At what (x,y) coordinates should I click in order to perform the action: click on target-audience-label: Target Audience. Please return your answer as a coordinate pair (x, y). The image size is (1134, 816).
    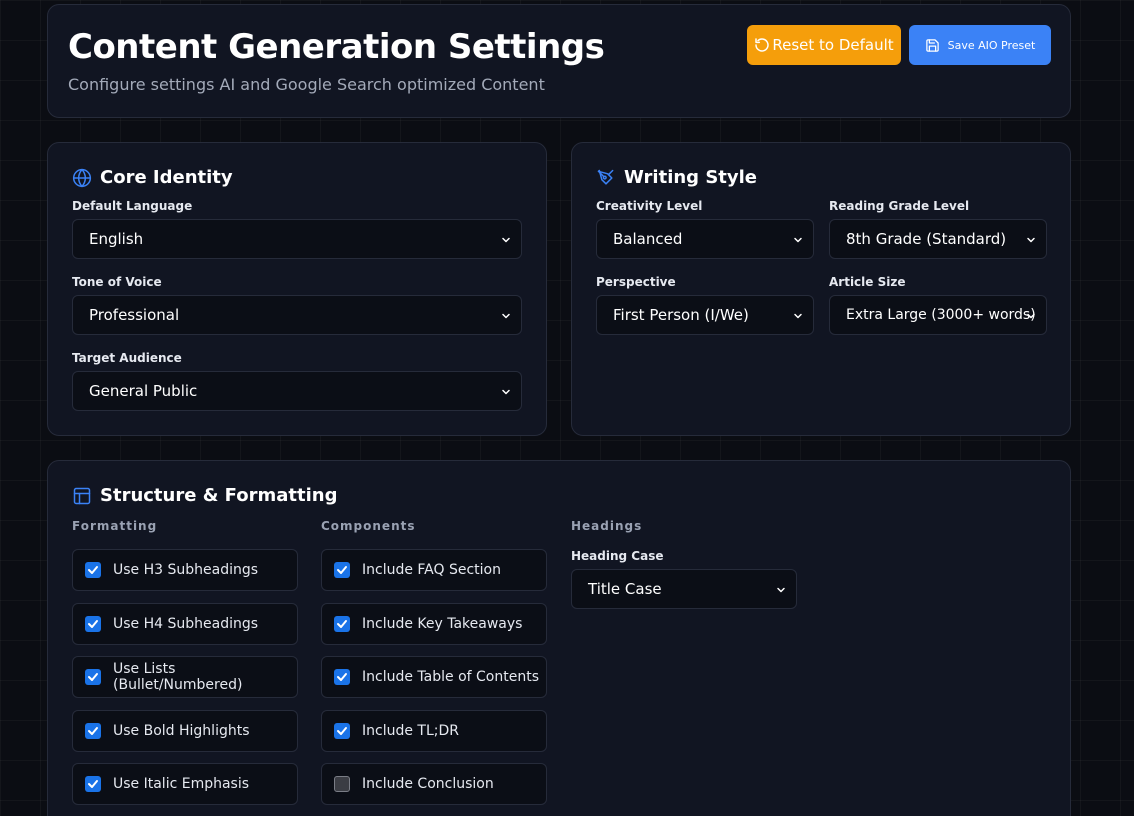
    Looking at the image, I should click on (127, 358).